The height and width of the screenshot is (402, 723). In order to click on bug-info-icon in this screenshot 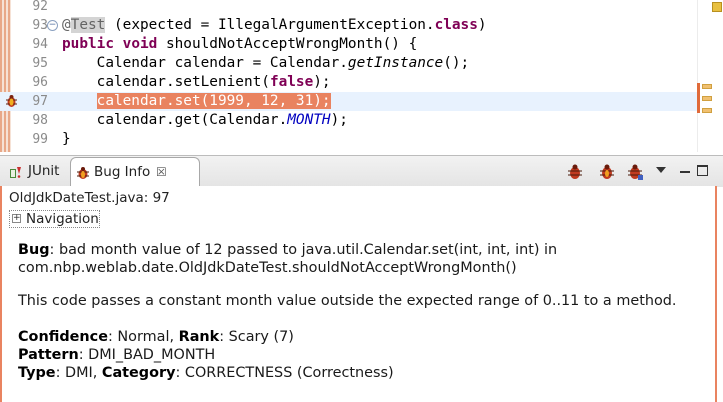, I will do `click(83, 173)`.